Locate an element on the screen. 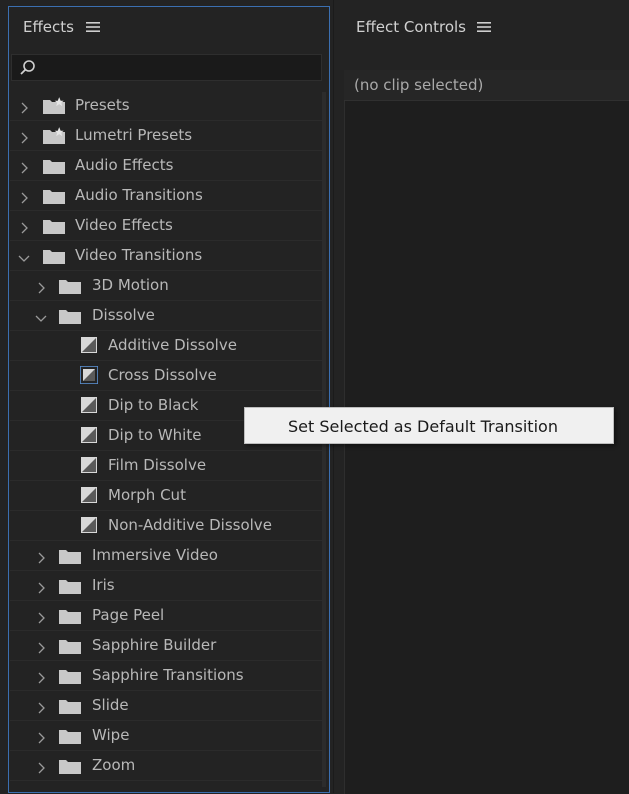 The width and height of the screenshot is (629, 794). tree-item-additive-dissolve: Additive Dissolve is located at coordinates (167, 346).